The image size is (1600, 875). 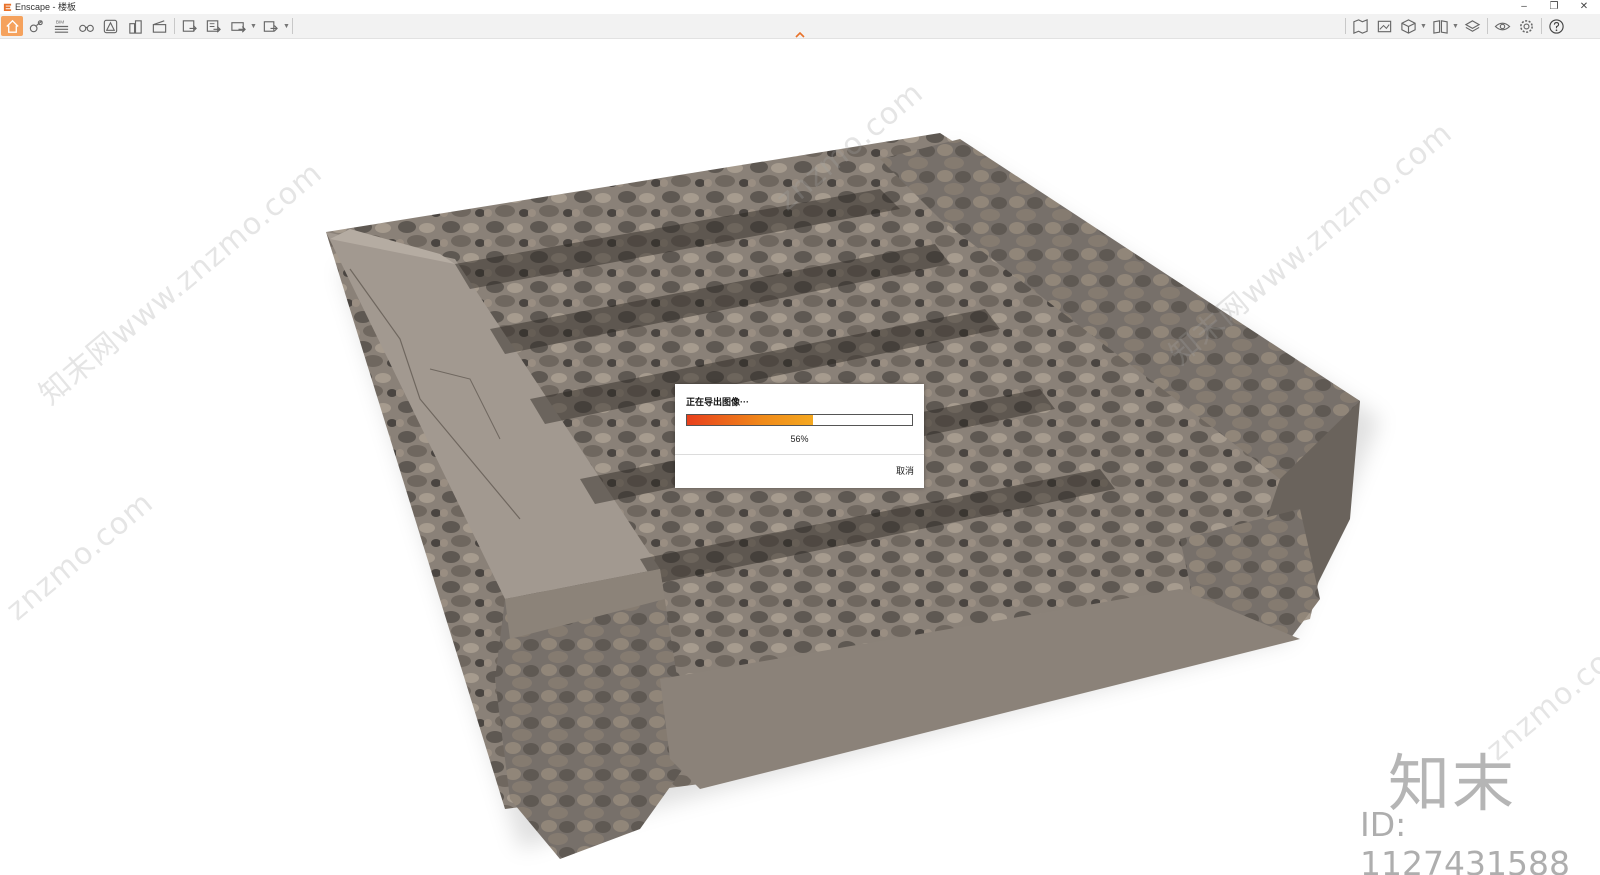 What do you see at coordinates (750, 420) in the screenshot?
I see `progress-bar-fill` at bounding box center [750, 420].